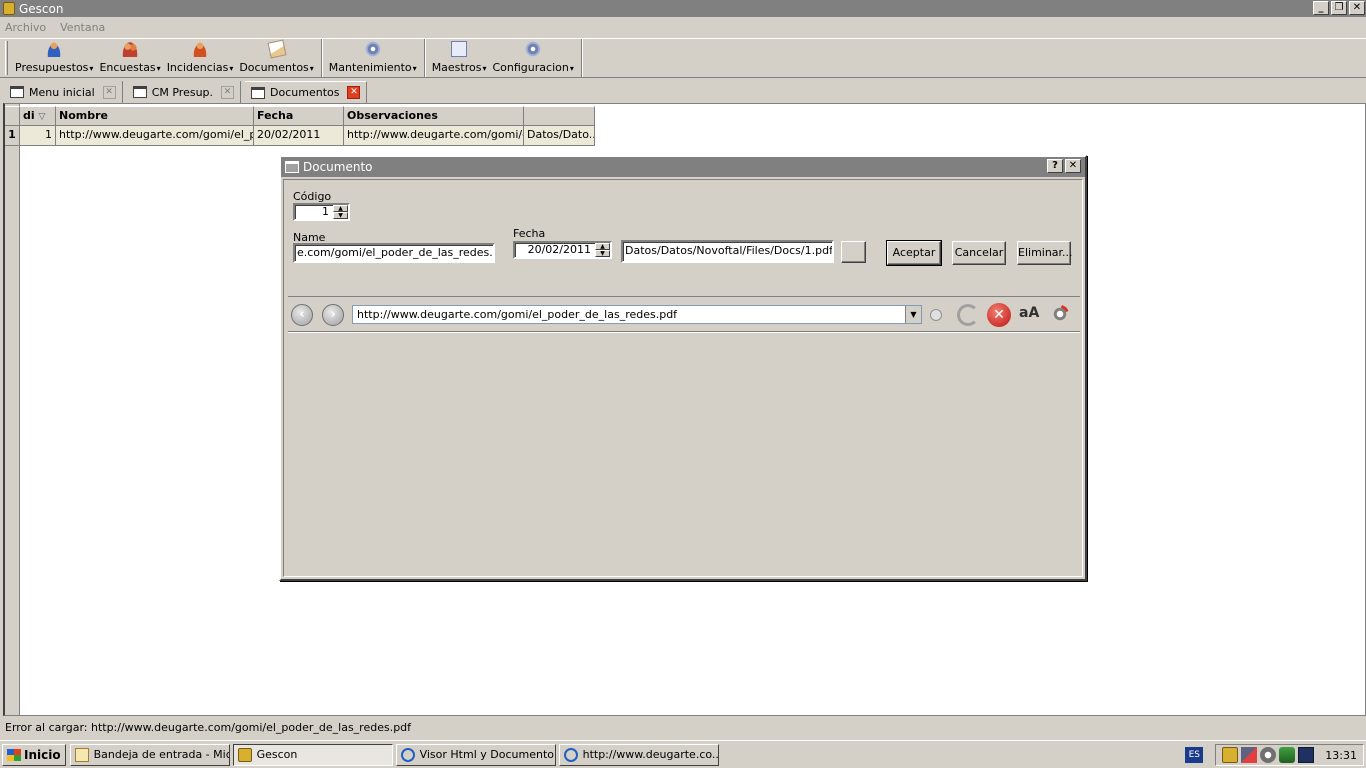 Image resolution: width=1366 pixels, height=768 pixels. Describe the element at coordinates (434, 116) in the screenshot. I see `column-header-observaciones: Observaciones` at that location.